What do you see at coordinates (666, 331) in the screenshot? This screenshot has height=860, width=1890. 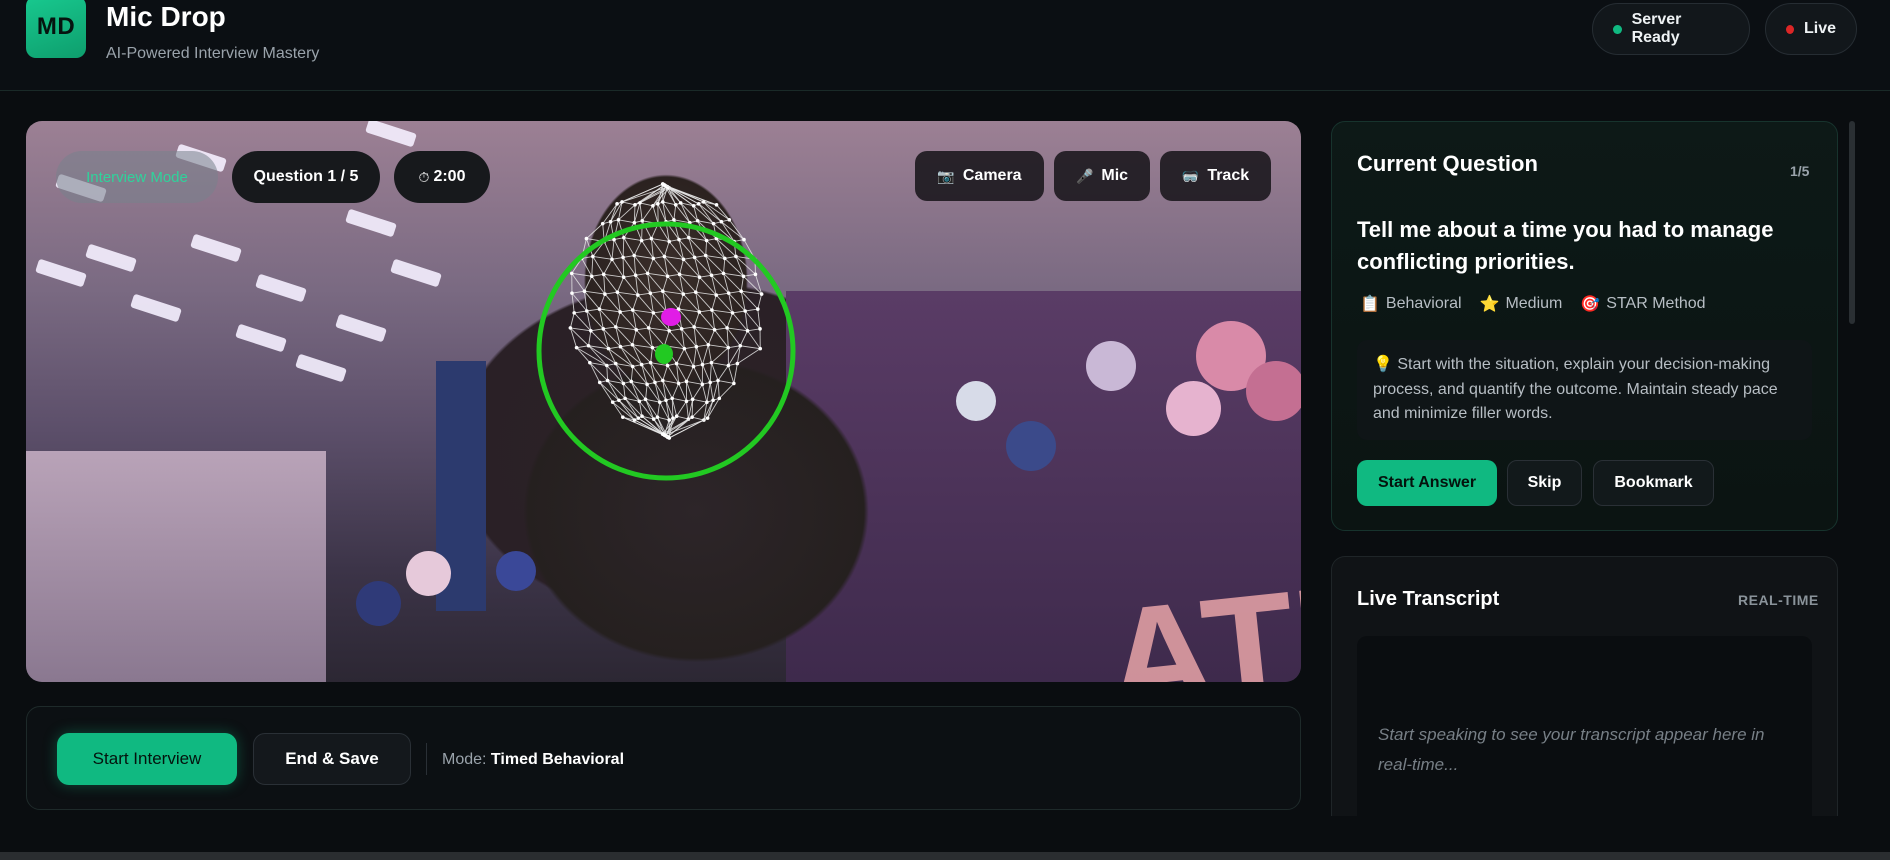 I see `face-tracking-overlay` at bounding box center [666, 331].